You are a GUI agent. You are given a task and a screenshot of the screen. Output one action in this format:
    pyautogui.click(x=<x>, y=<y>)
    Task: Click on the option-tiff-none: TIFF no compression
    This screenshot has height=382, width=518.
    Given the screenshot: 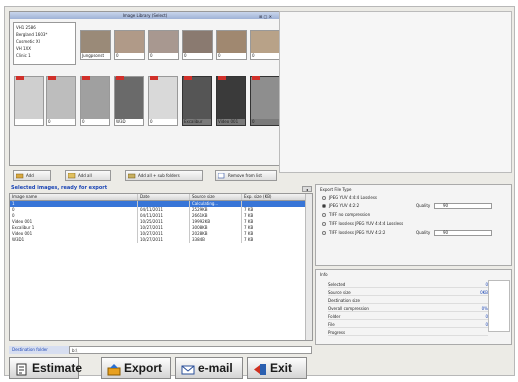 What is the action you would take?
    pyautogui.click(x=346, y=214)
    